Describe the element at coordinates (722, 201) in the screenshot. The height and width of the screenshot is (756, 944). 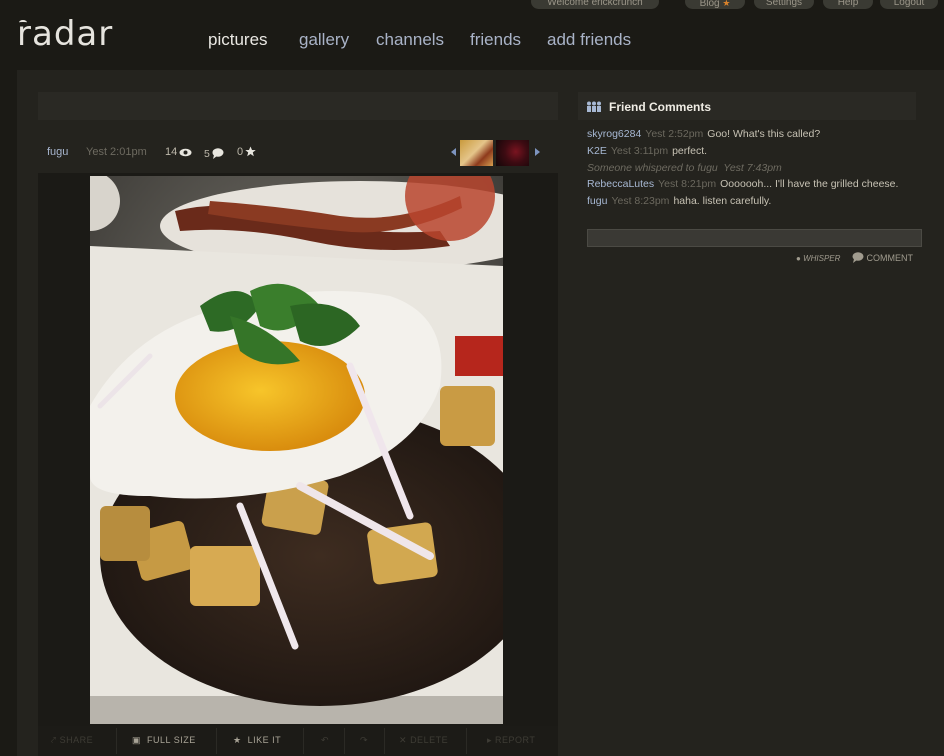
I see `comment-text: haha. listen carefully.` at that location.